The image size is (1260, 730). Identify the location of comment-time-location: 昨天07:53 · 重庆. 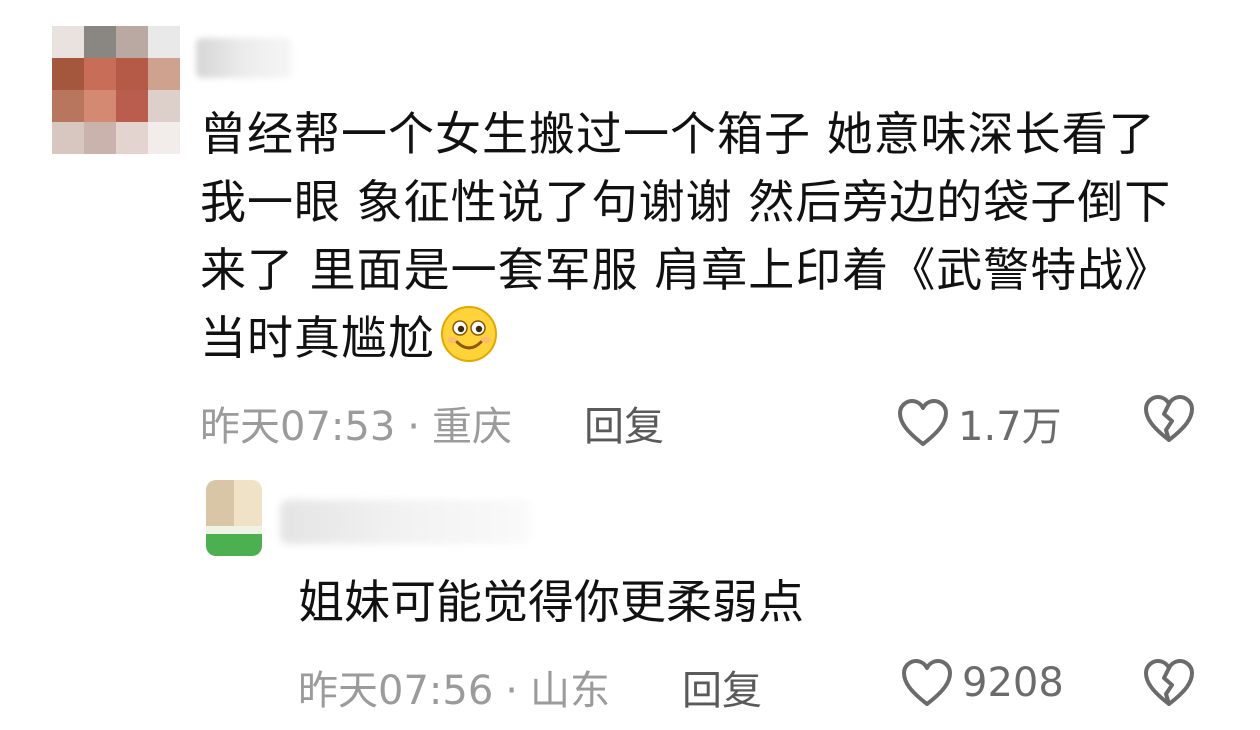
(356, 423).